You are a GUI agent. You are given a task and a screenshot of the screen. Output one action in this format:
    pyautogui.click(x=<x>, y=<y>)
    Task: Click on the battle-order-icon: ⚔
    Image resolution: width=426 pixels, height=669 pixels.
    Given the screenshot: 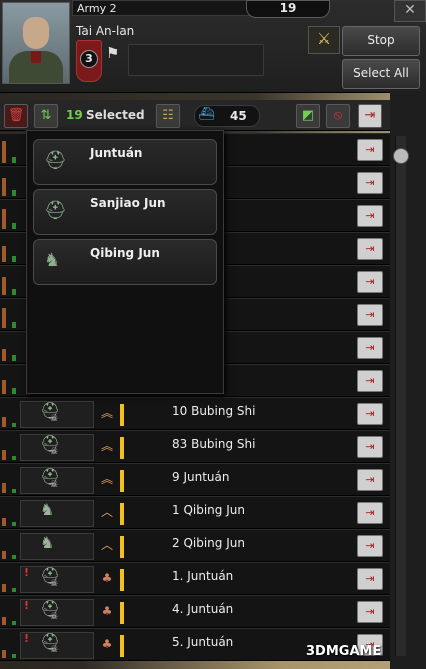 What is the action you would take?
    pyautogui.click(x=324, y=40)
    